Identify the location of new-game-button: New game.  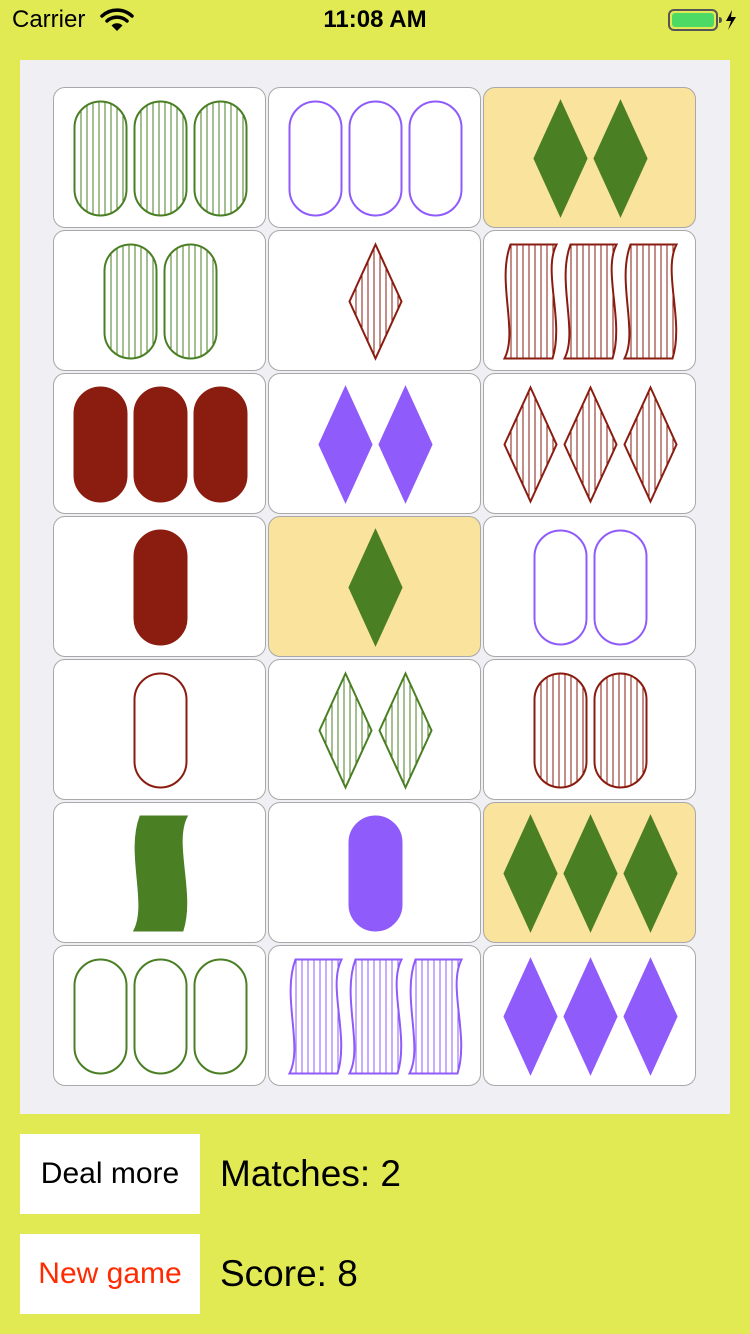
(110, 1274).